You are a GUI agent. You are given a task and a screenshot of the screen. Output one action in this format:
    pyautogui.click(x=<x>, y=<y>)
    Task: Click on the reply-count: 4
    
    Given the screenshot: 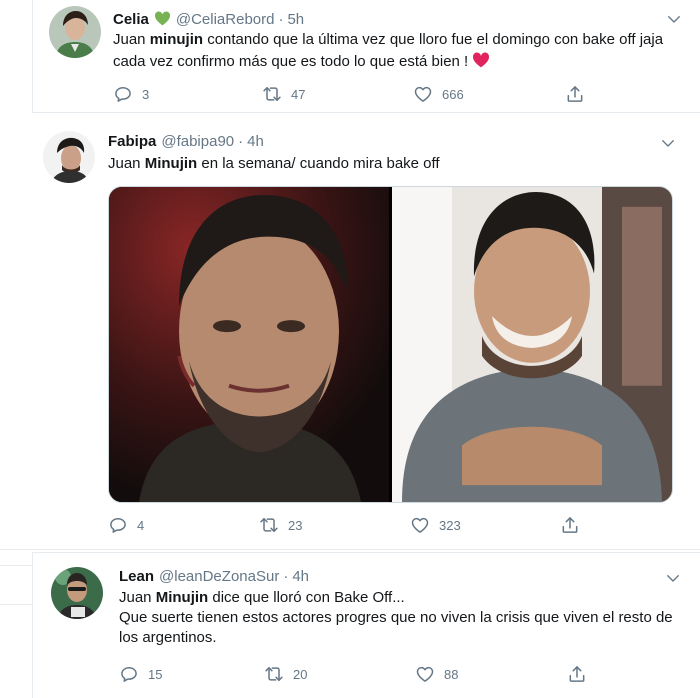 What is the action you would take?
    pyautogui.click(x=141, y=525)
    